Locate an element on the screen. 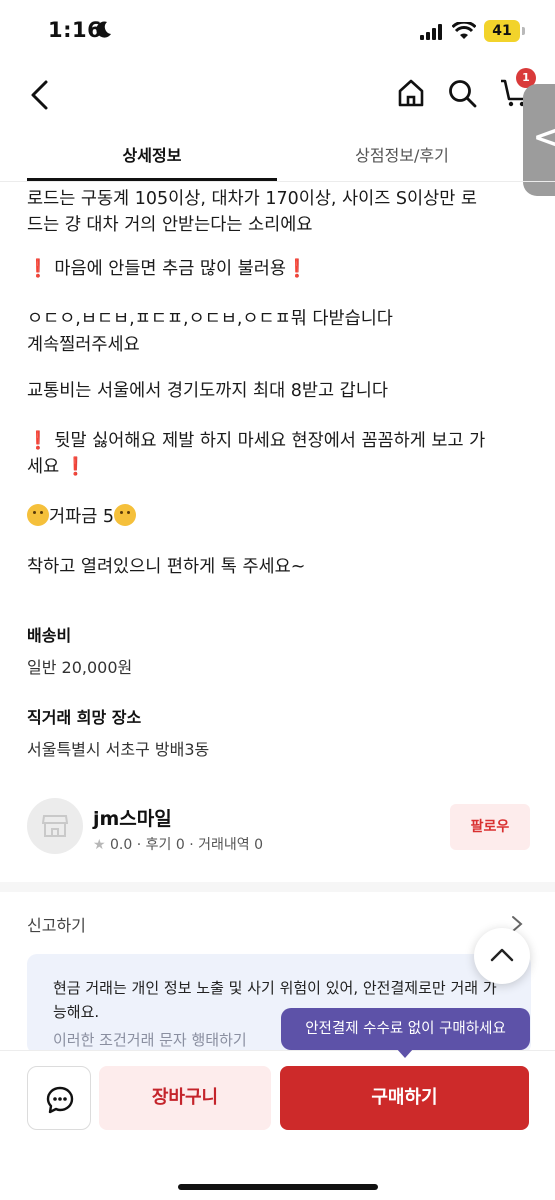  status-bar: 1:16 41 is located at coordinates (277, 31).